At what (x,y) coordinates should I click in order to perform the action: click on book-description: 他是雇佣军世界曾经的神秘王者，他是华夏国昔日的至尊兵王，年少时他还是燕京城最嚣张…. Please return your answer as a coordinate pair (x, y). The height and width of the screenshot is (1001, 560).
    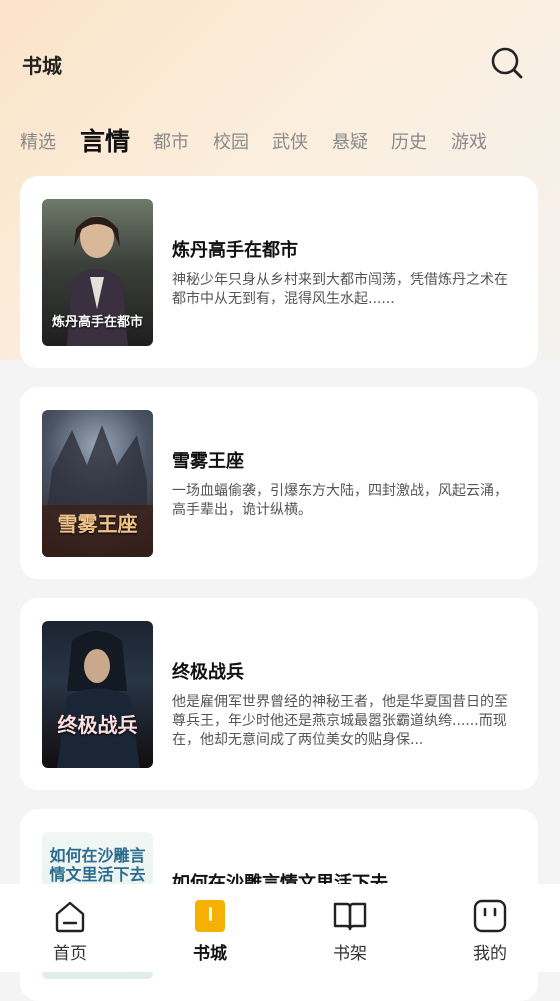
    Looking at the image, I should click on (340, 721).